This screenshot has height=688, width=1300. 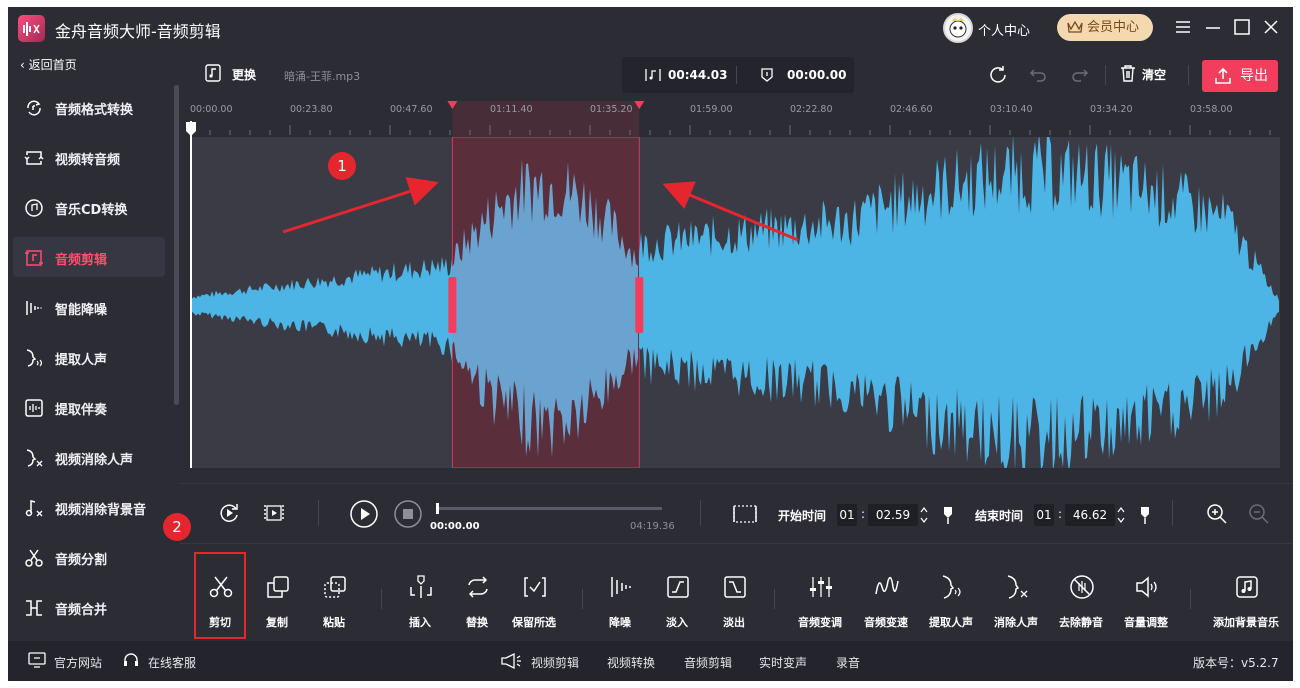 What do you see at coordinates (736, 75) in the screenshot?
I see `file-bar: 更换 暗涌-王菲.mp3 00:44.03 00:00.00 清空 导出` at bounding box center [736, 75].